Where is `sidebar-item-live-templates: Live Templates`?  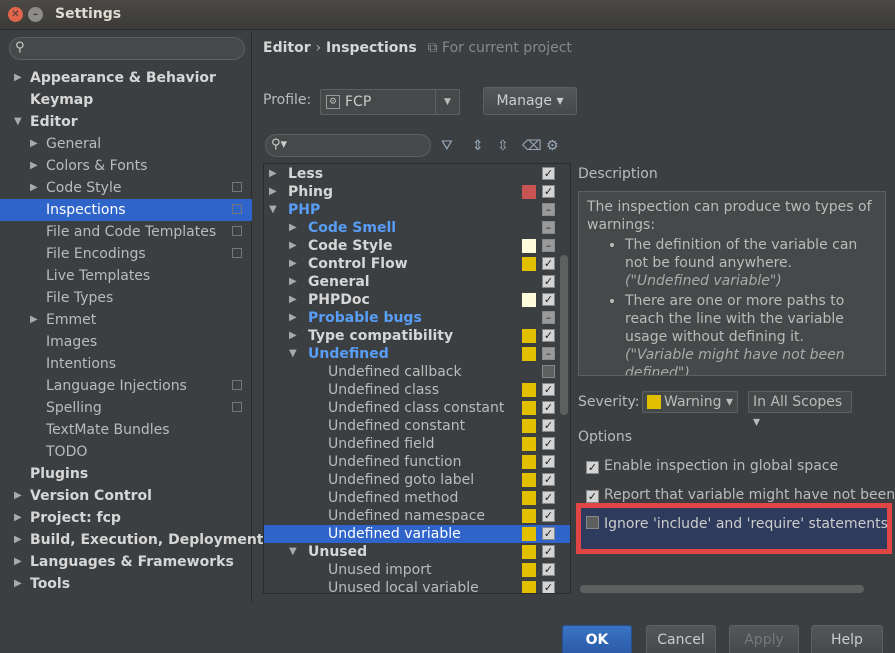
sidebar-item-live-templates: Live Templates is located at coordinates (126, 276).